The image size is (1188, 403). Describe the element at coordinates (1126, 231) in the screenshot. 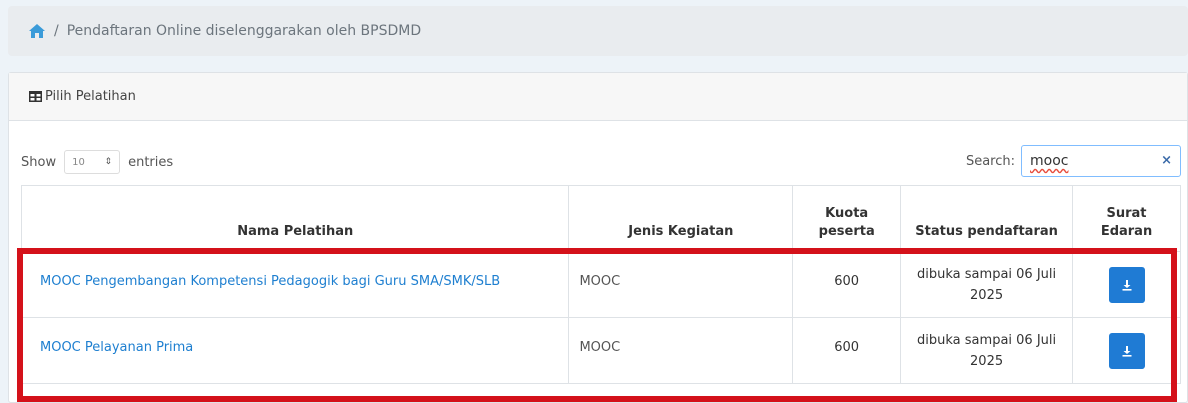

I see `surat-header-line2: Edaran` at that location.